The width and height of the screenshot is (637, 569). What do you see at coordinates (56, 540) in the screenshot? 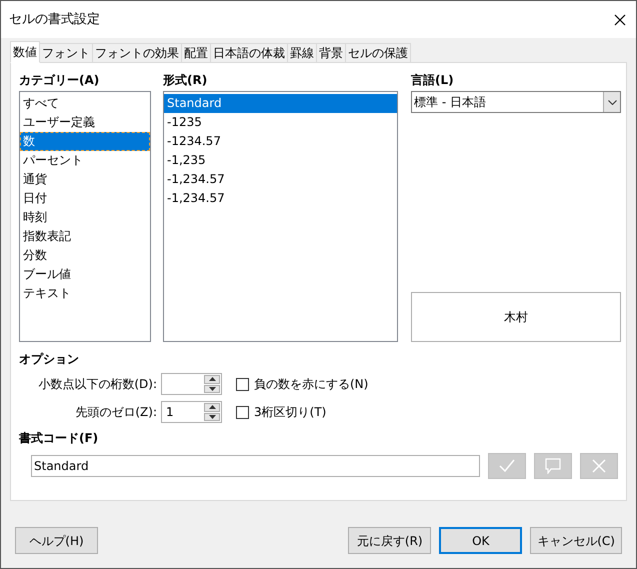
I see `dialog-button: ヘルプ(H)` at bounding box center [56, 540].